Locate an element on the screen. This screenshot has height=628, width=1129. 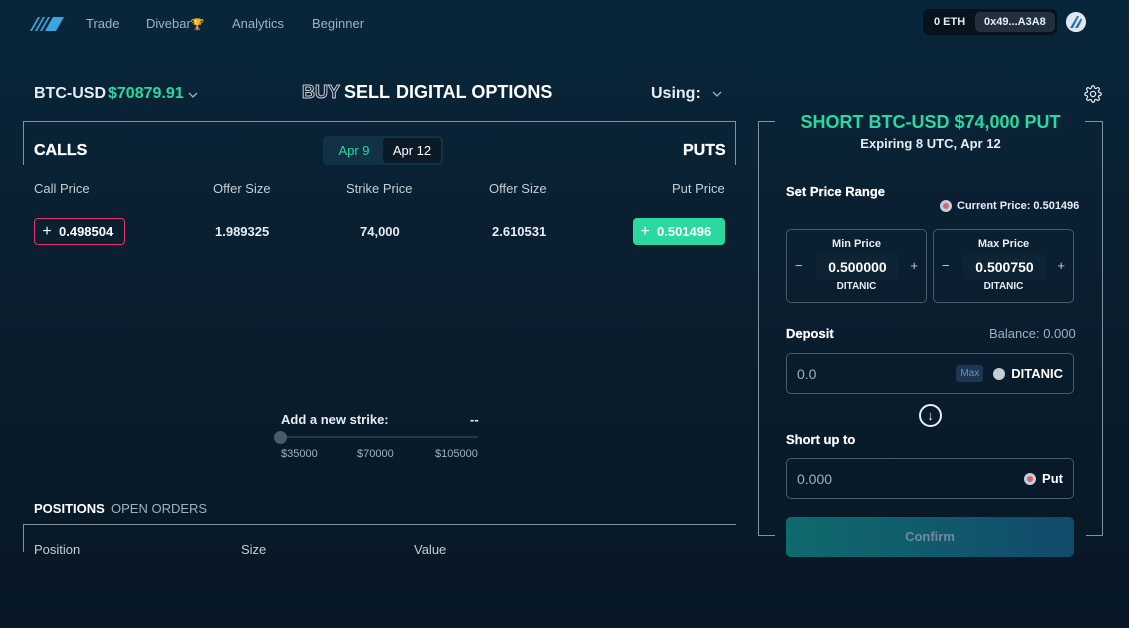
nav-analytics: Analytics is located at coordinates (258, 23).